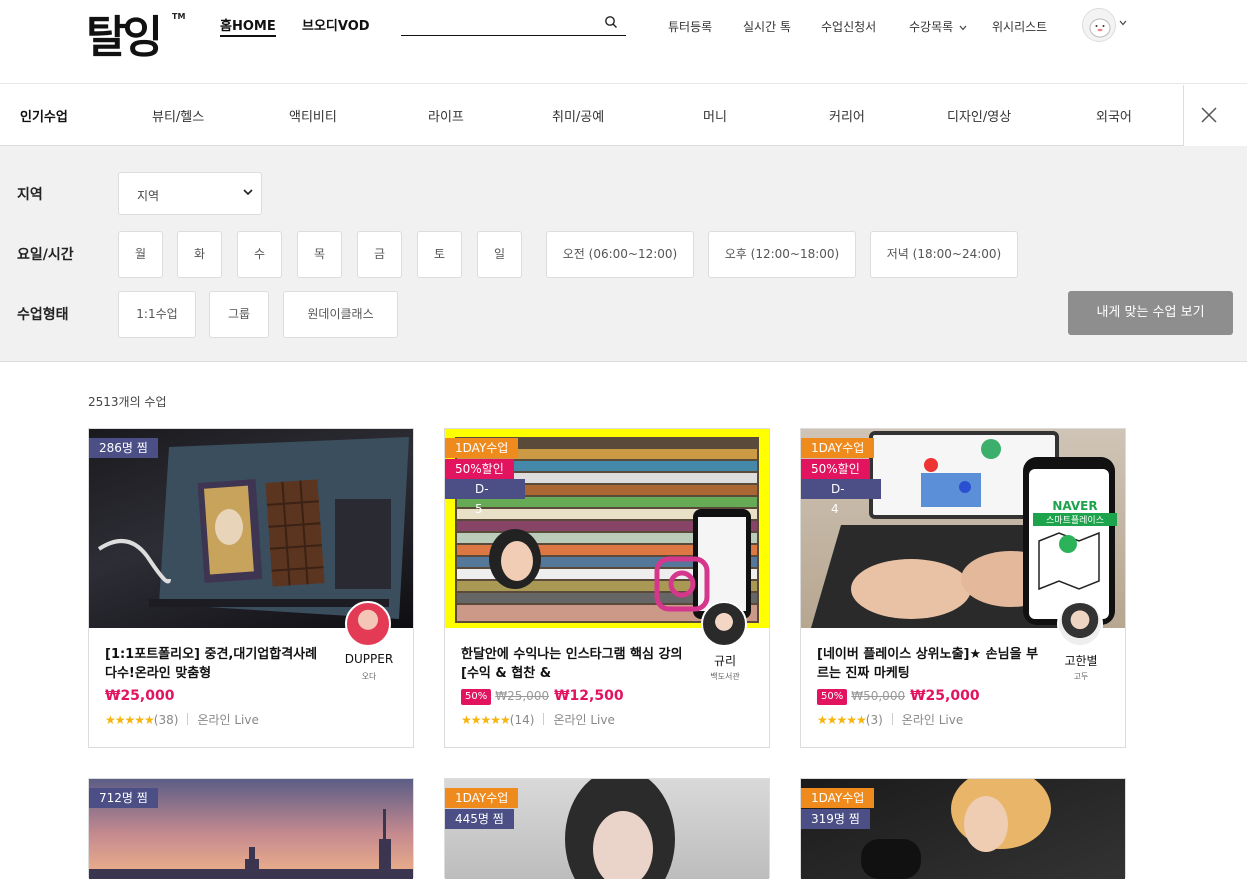 The image size is (1247, 879). What do you see at coordinates (538, 719) in the screenshot?
I see `class-meta: ★★★★★(14) 온라인 Live` at bounding box center [538, 719].